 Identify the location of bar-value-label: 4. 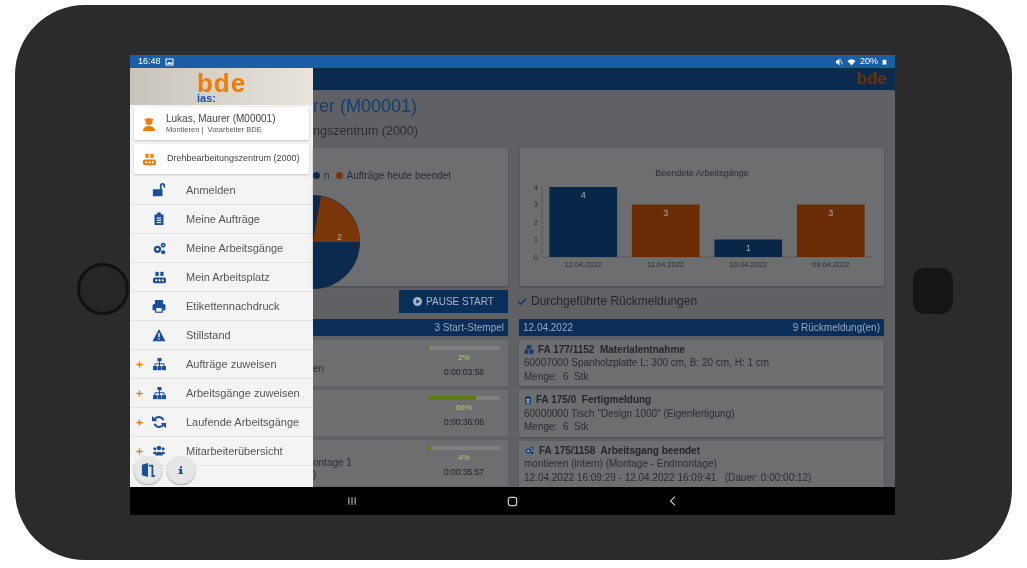
(583, 194).